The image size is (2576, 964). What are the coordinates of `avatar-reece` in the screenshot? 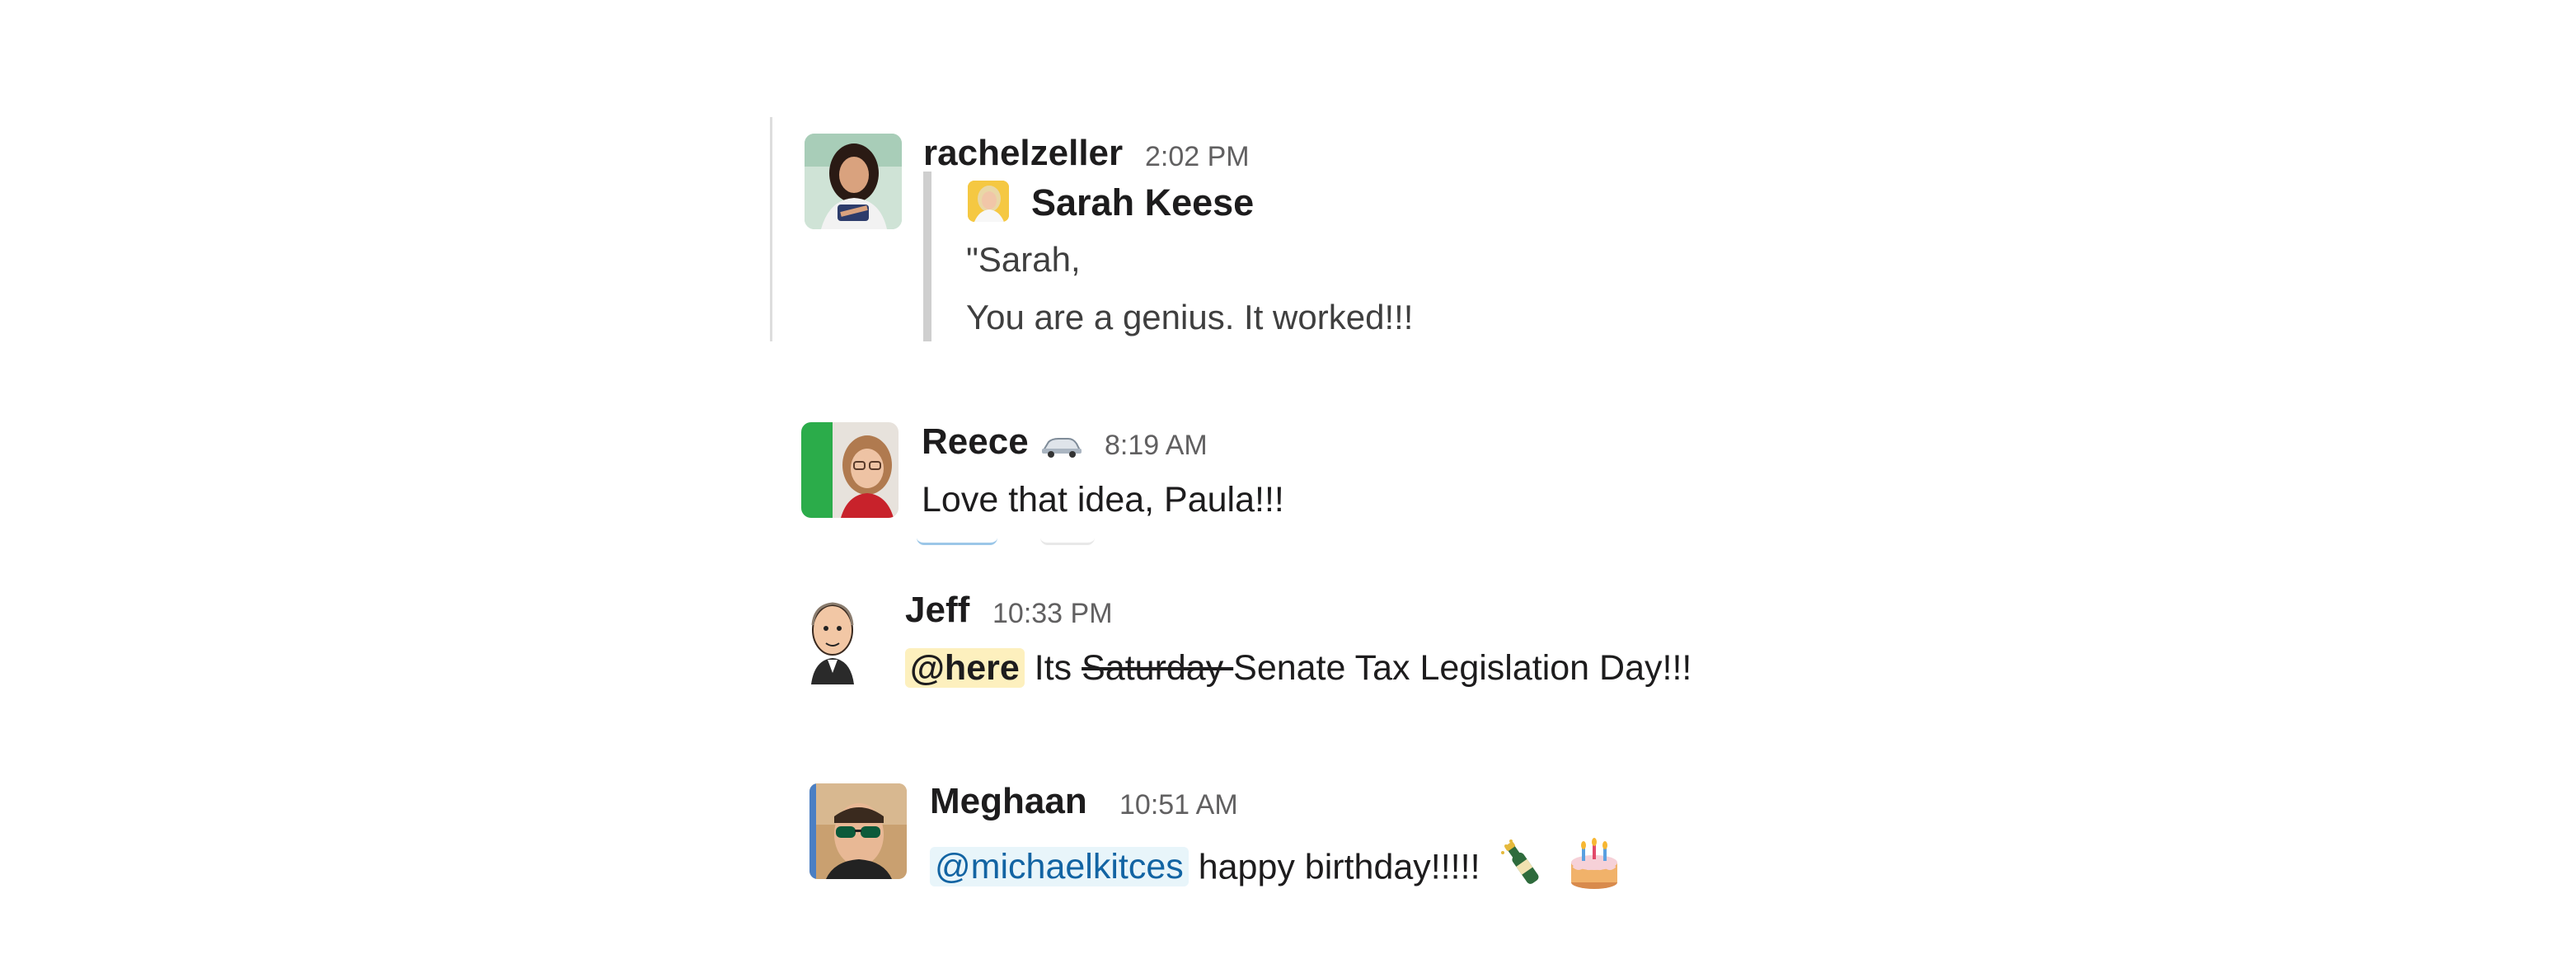 It's located at (850, 470).